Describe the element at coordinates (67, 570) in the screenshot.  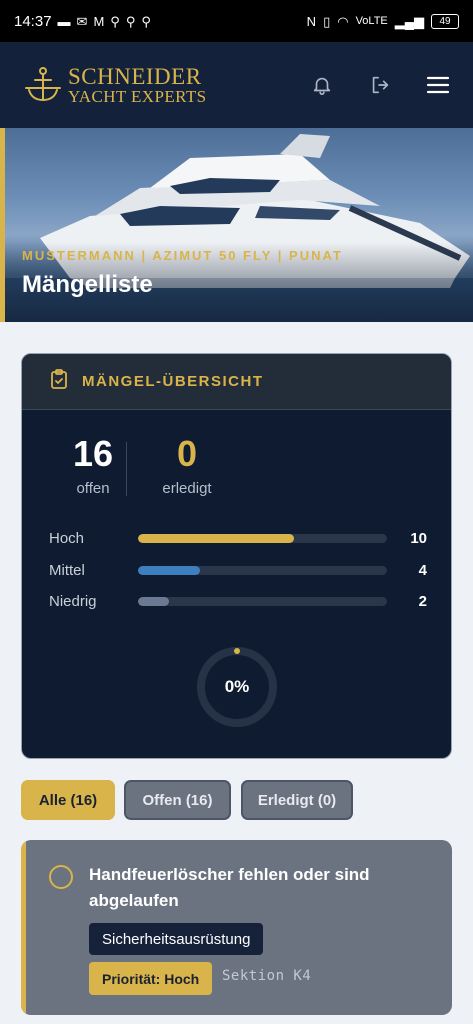
I see `priority-label: Mittel` at that location.